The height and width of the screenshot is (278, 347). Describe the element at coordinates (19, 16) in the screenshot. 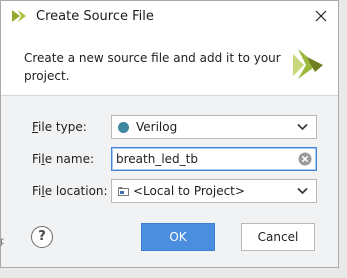

I see `vivado-icon` at that location.